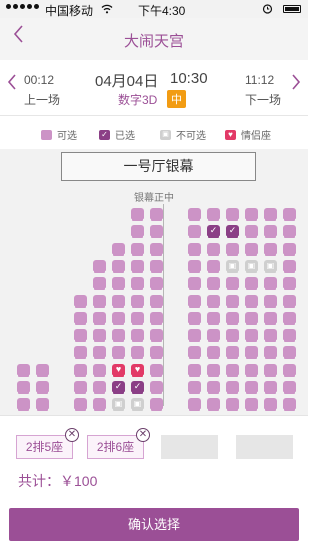 The width and height of the screenshot is (320, 550). Describe the element at coordinates (296, 85) in the screenshot. I see `next-showtime-chevron-icon` at that location.